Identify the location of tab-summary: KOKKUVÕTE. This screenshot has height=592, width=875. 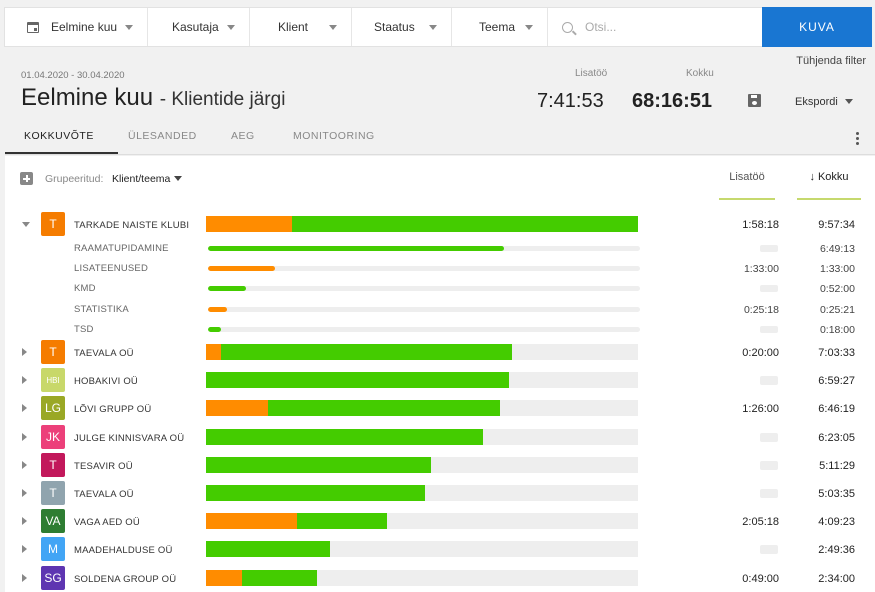
(59, 136).